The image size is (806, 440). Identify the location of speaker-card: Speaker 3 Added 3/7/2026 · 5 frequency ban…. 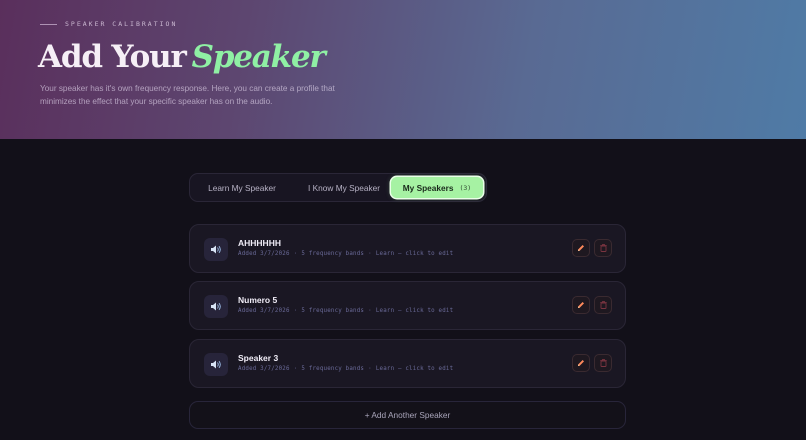
(407, 363).